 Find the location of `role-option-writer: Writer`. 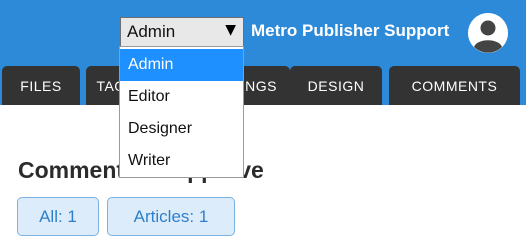

role-option-writer: Writer is located at coordinates (181, 161).